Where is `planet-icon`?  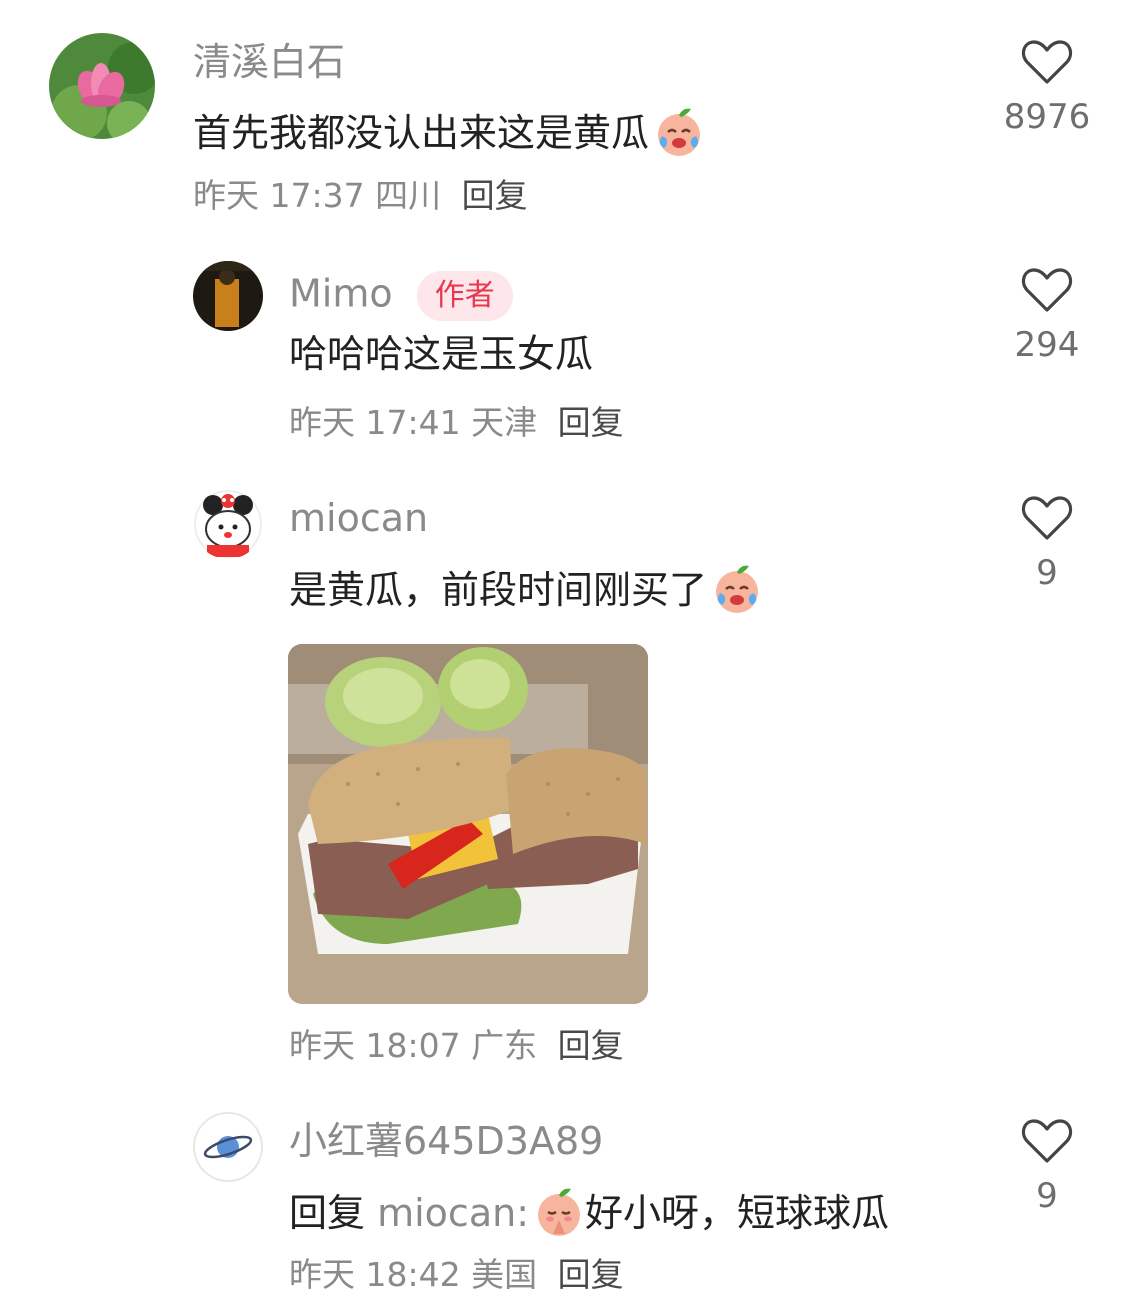
planet-icon is located at coordinates (228, 1147).